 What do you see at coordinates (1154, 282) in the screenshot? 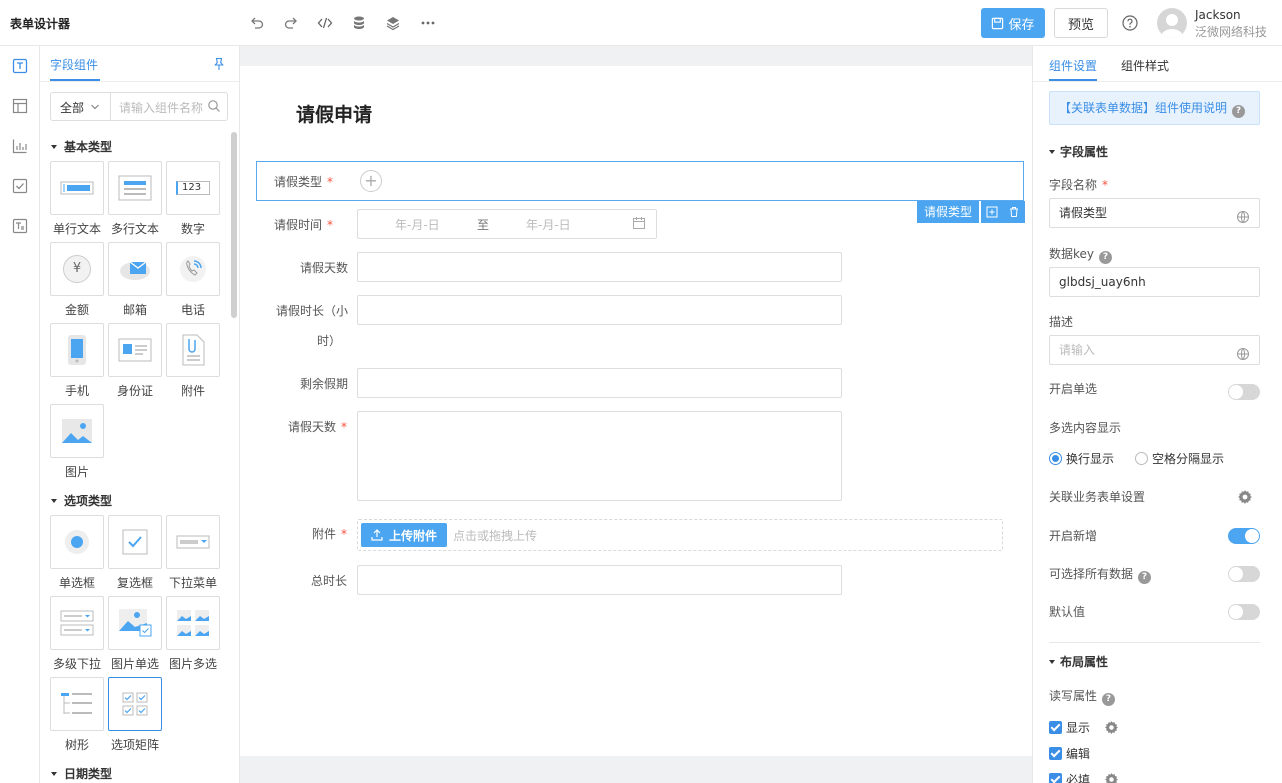
I see `data-key-input: glbdsj_uay6nh` at bounding box center [1154, 282].